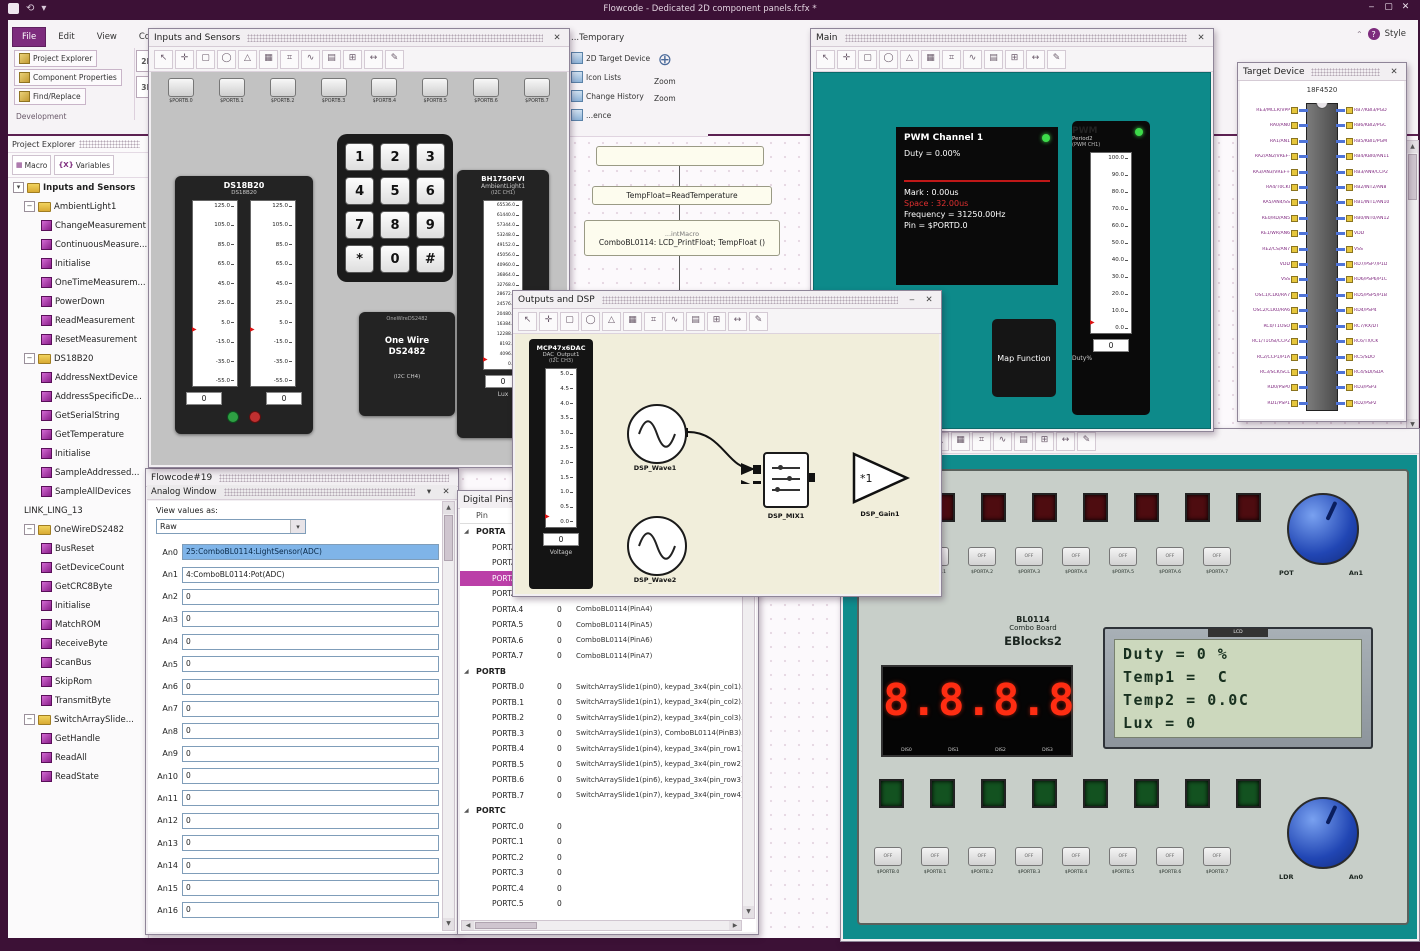 This screenshot has width=1420, height=951. I want to click on window-titlebar: Inputs and Sensors ✕, so click(359, 38).